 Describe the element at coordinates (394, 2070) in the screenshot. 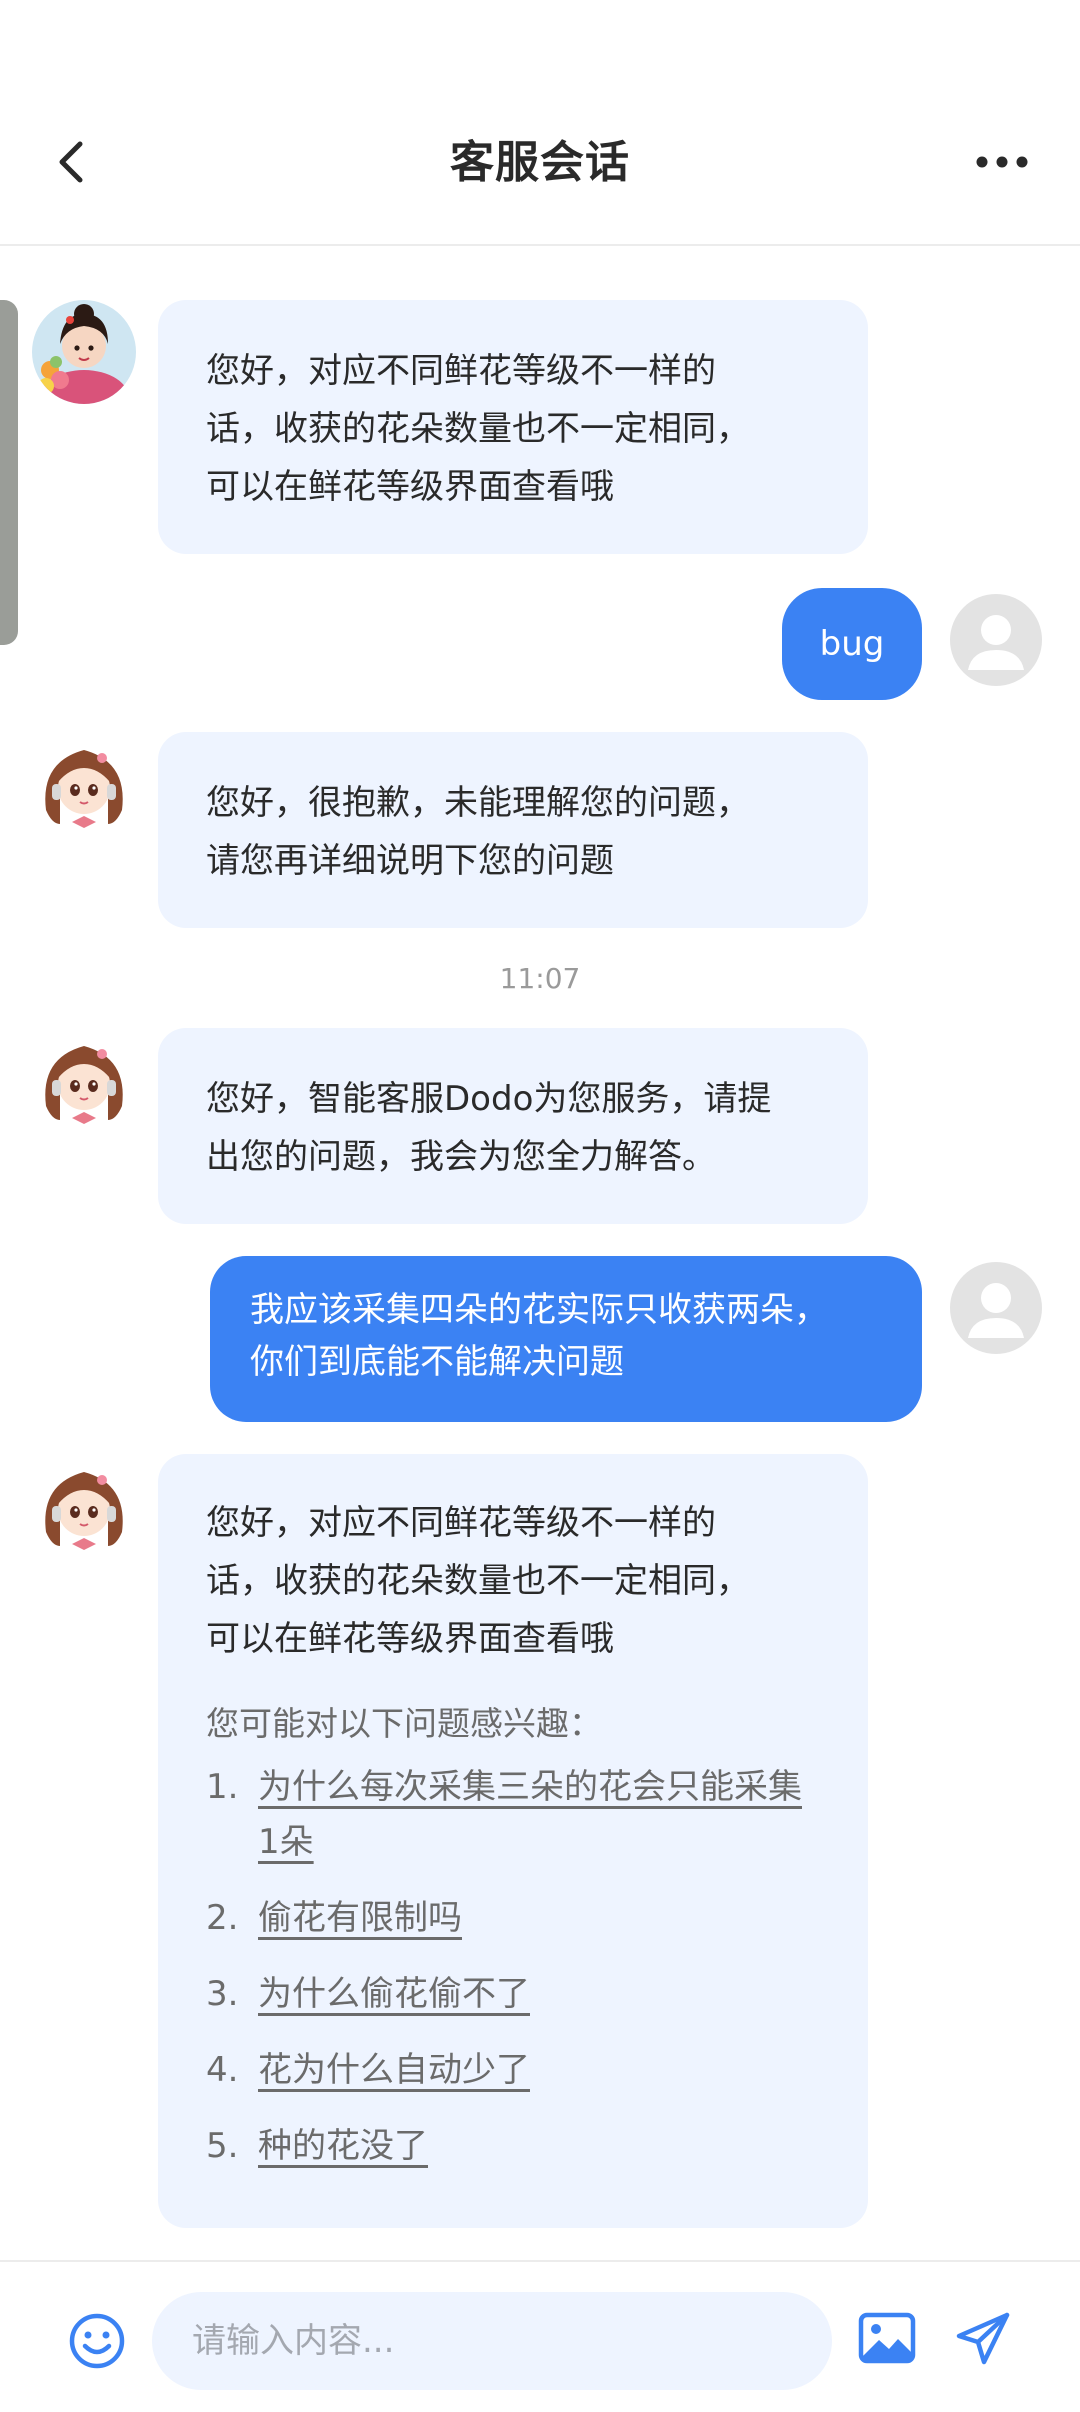

I see `suggestion-link: 花为什么自动少了` at that location.